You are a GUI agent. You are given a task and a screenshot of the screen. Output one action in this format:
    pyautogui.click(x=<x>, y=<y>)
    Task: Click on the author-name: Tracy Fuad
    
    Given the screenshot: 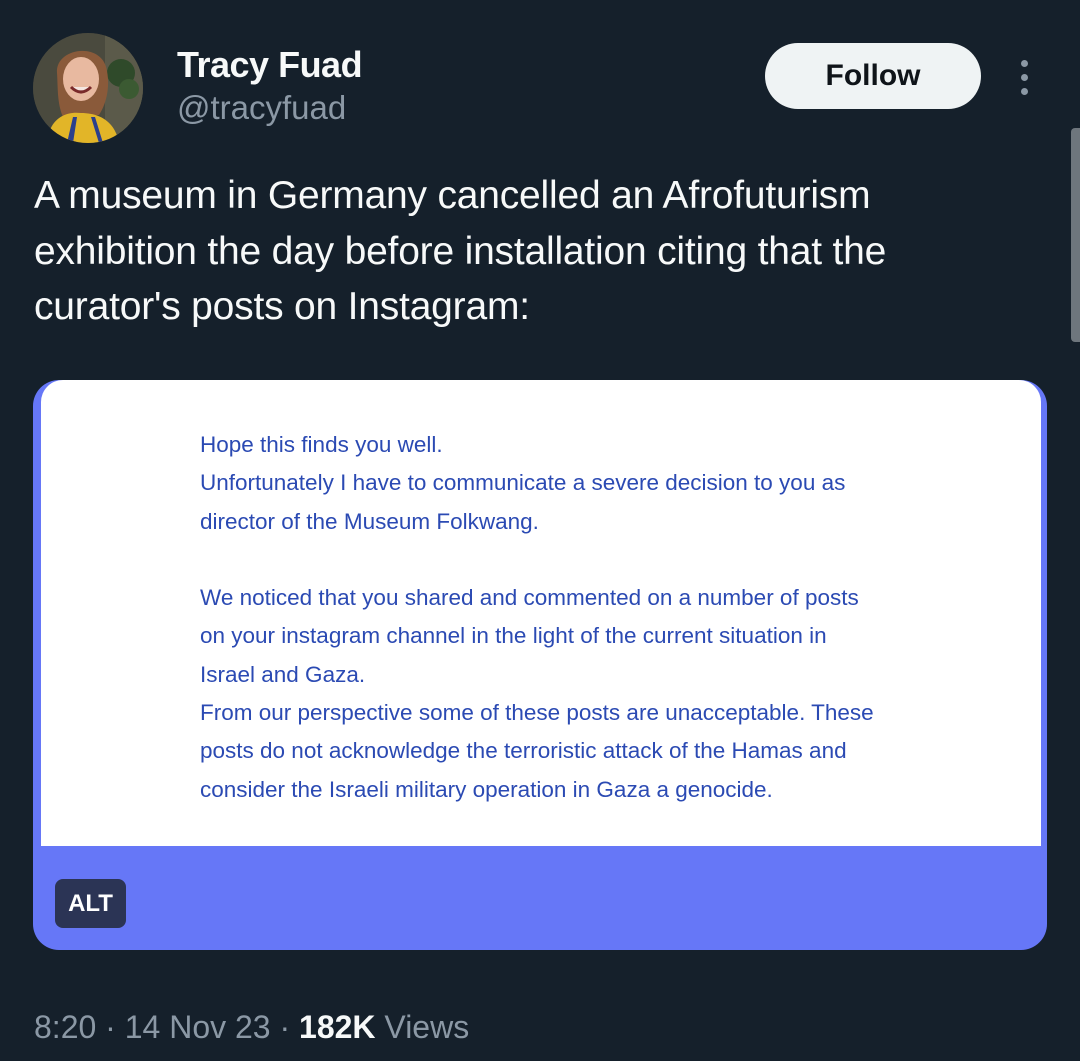 What is the action you would take?
    pyautogui.click(x=270, y=65)
    